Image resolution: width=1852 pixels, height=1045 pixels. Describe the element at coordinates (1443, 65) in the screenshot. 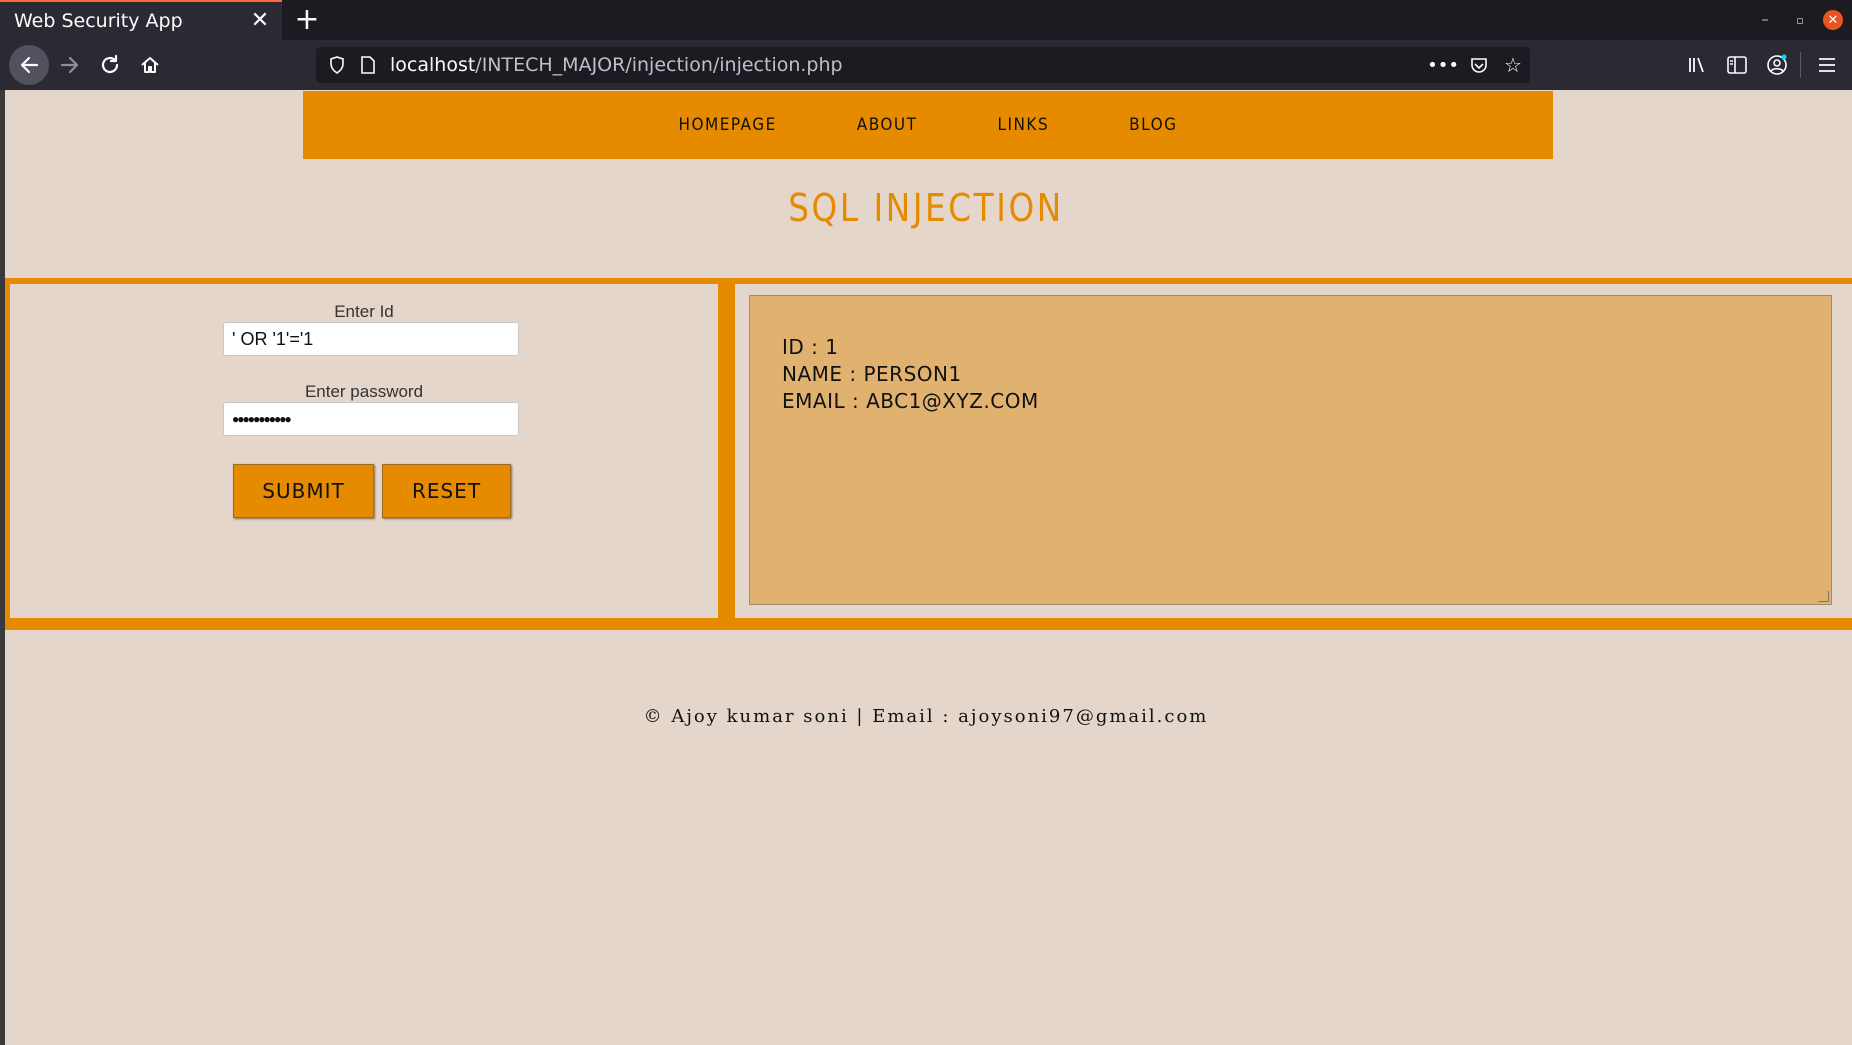

I see `more-actions-icon: •••` at that location.